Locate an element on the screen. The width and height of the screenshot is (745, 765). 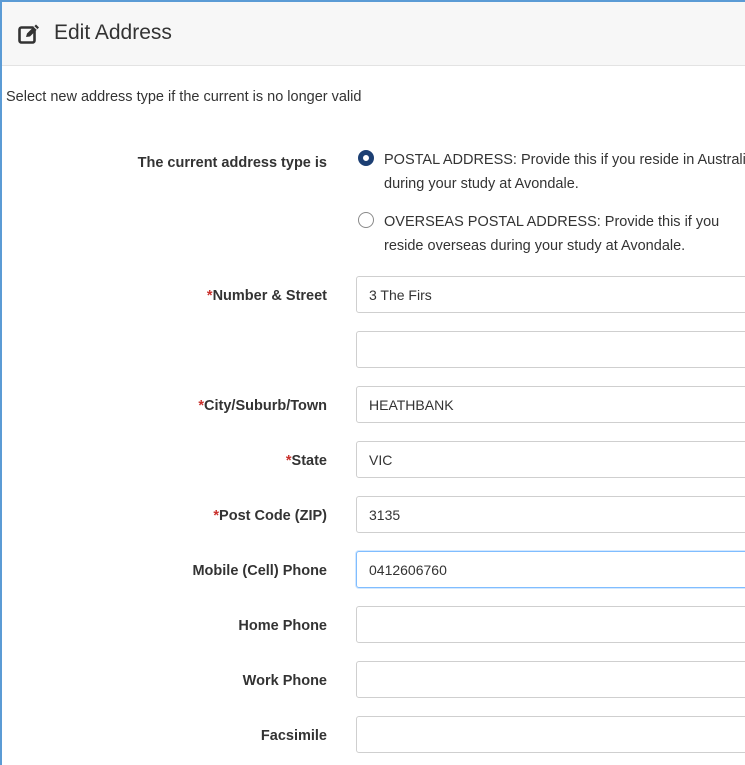
street-input is located at coordinates (550, 294).